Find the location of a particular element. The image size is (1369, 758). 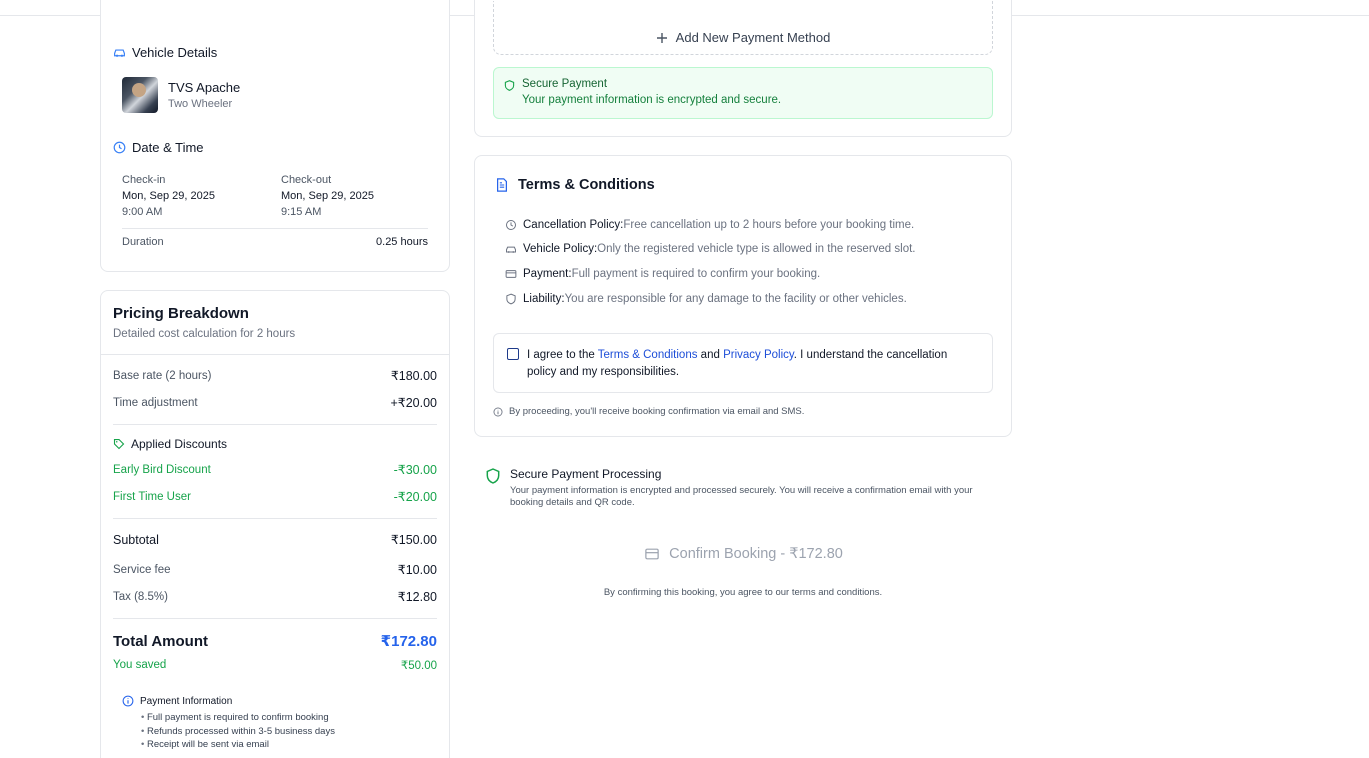

add-payment-method-label: Add New Payment Method is located at coordinates (753, 37).